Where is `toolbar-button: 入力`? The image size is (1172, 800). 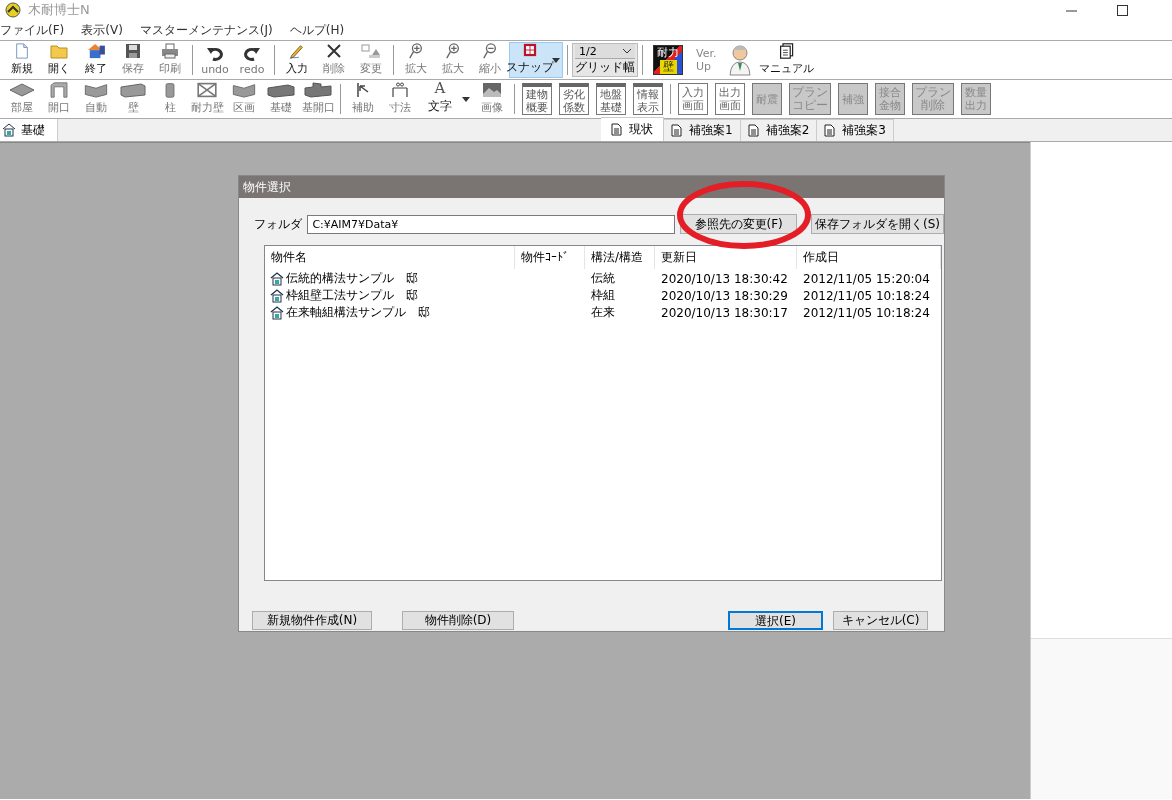
toolbar-button: 入力 is located at coordinates (297, 60).